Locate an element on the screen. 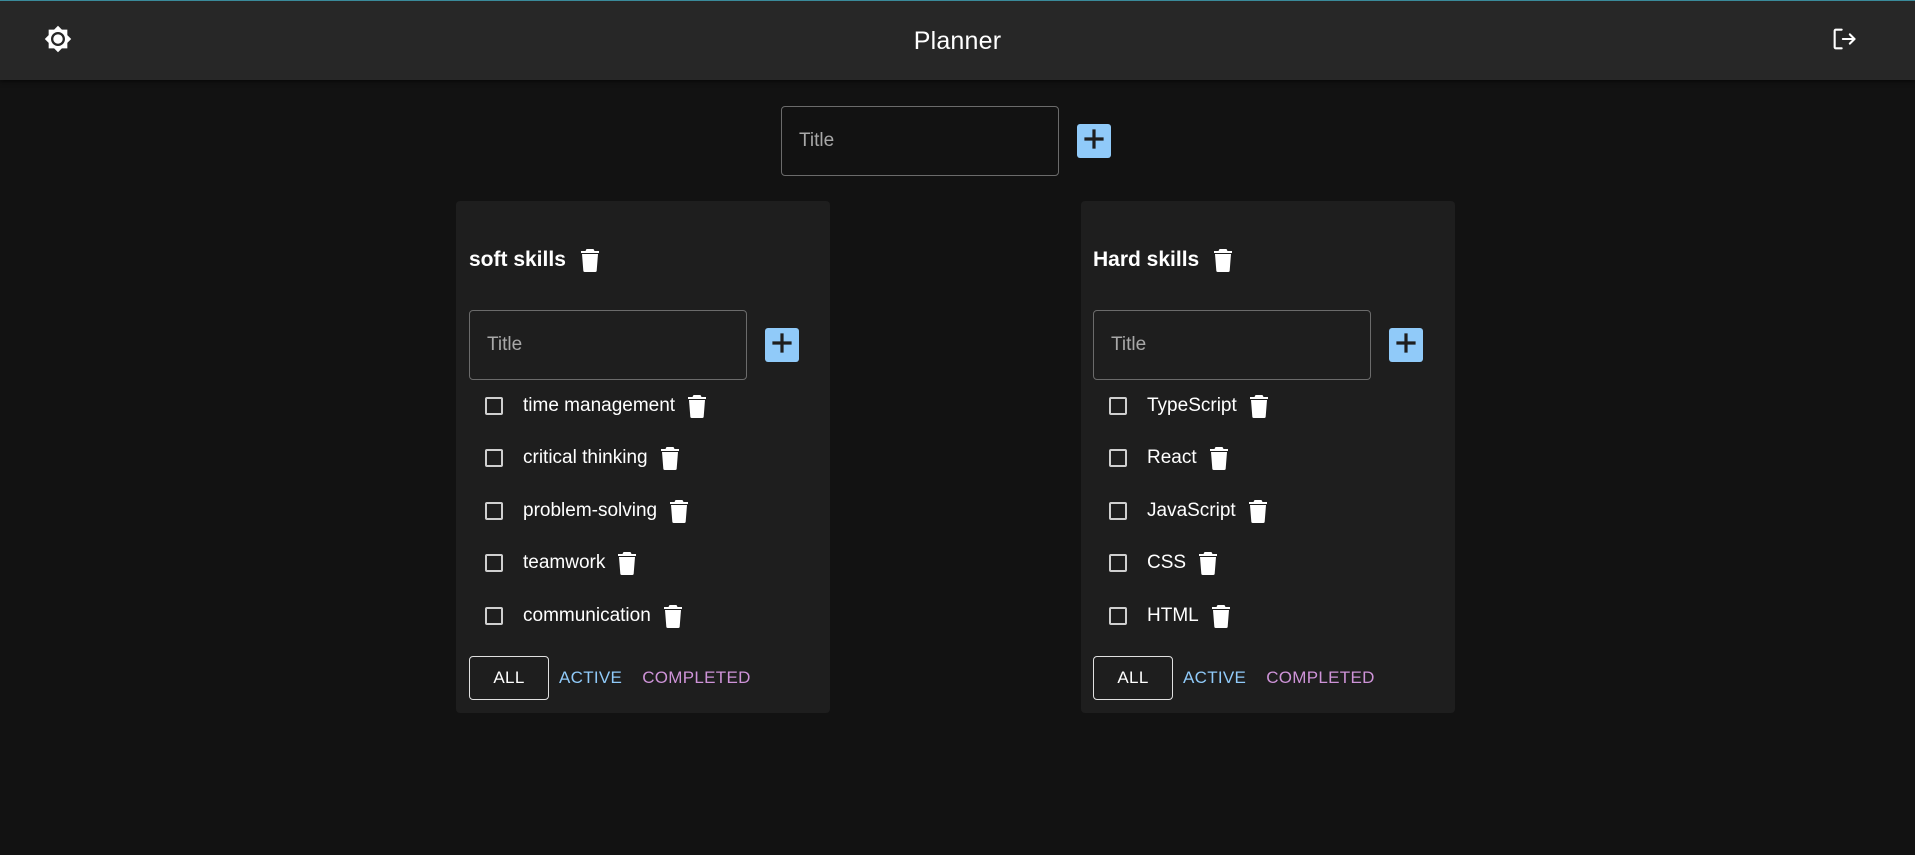 The image size is (1915, 855). task-label: problem-solving is located at coordinates (590, 510).